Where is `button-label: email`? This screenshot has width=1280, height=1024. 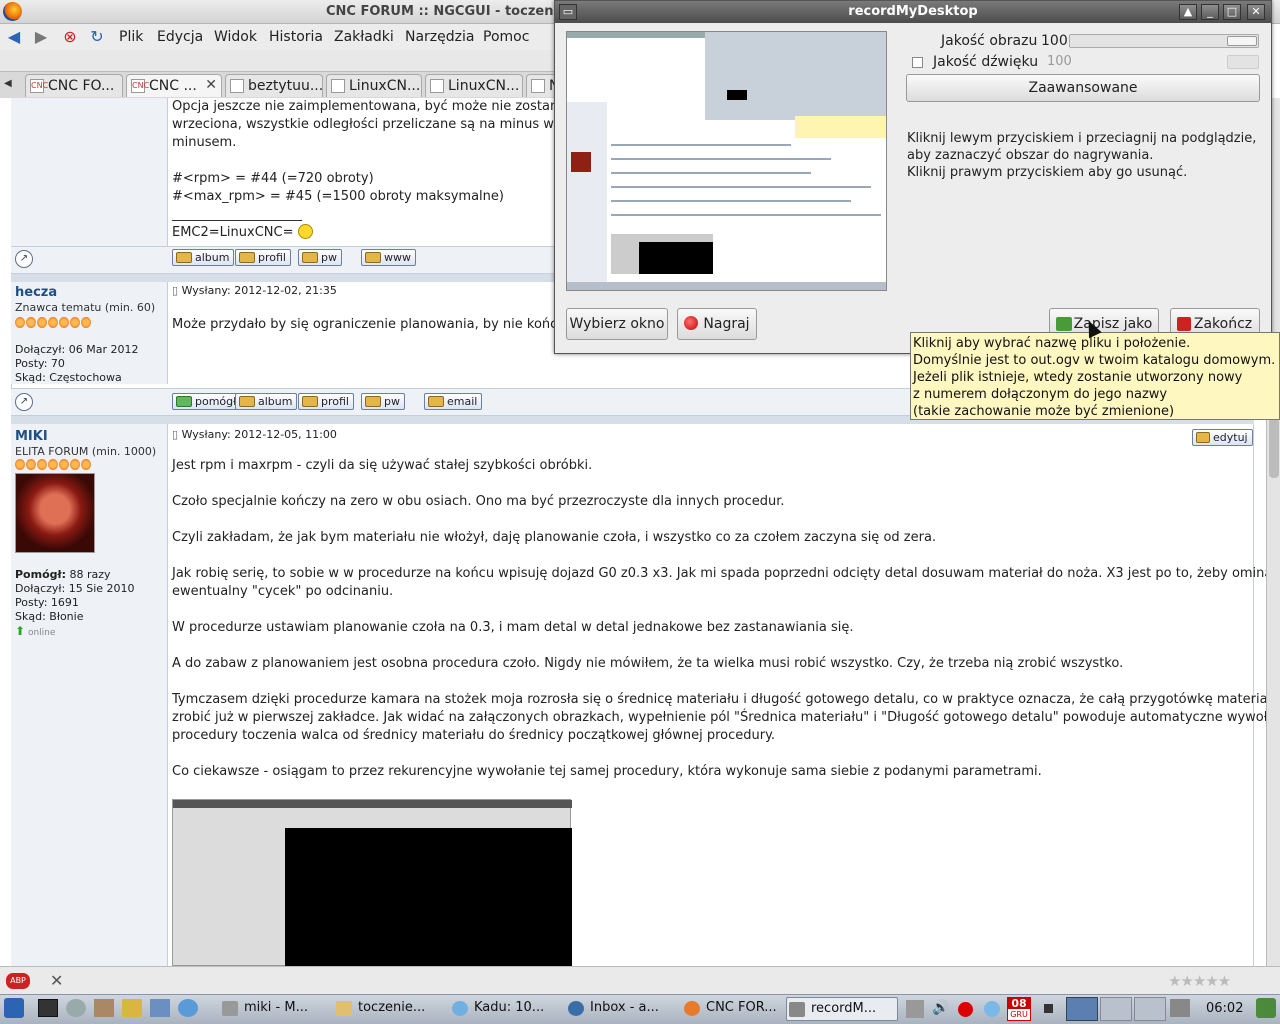
button-label: email is located at coordinates (462, 401).